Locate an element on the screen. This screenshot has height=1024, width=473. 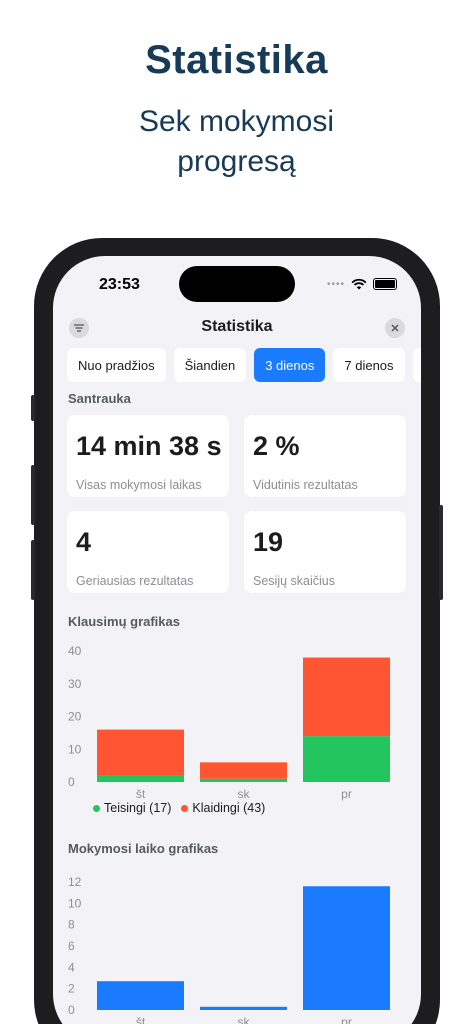
y-tick-label: 2 is located at coordinates (71, 989).